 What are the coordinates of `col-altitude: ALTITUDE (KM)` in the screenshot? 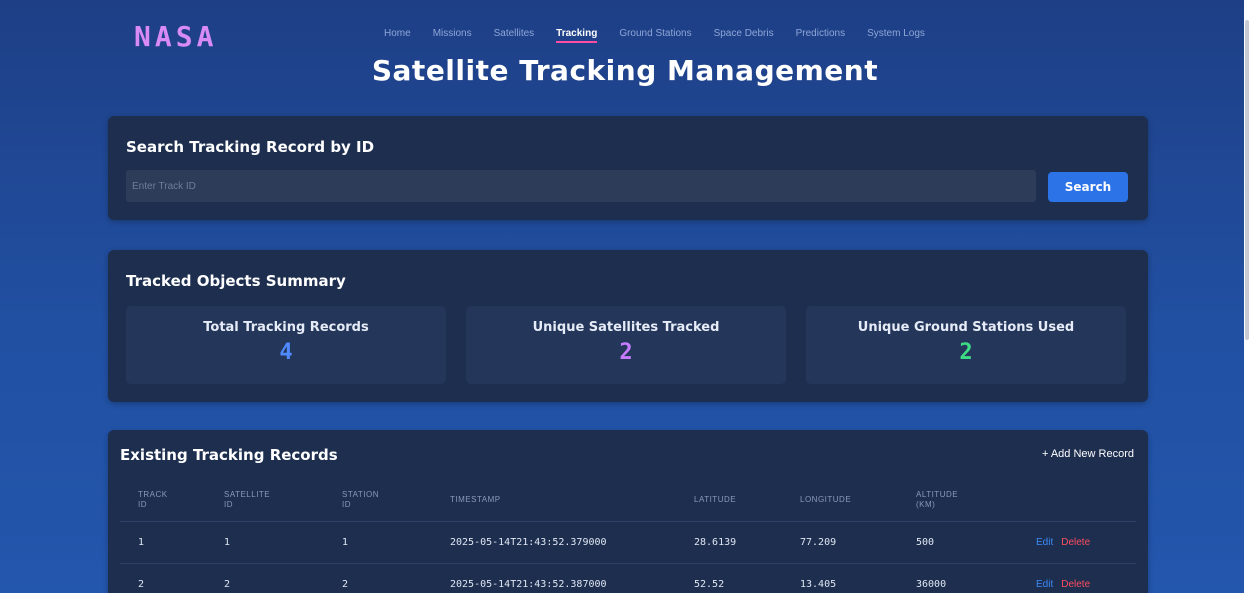 It's located at (971, 499).